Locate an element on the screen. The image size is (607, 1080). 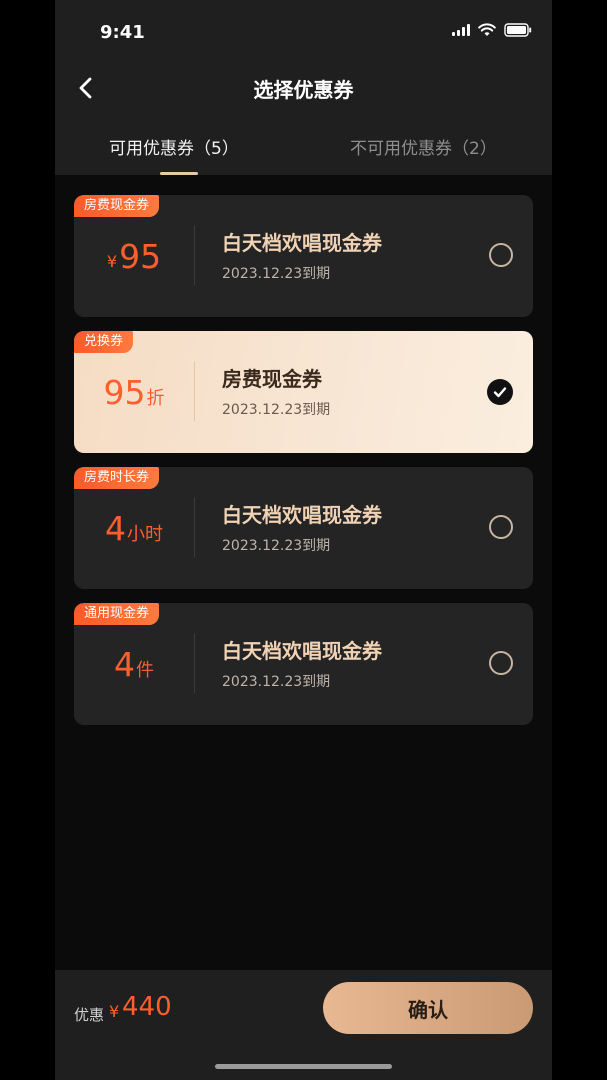
coupon-tabs: 可用优惠券（5） 不可用优惠券（2） is located at coordinates (303, 151).